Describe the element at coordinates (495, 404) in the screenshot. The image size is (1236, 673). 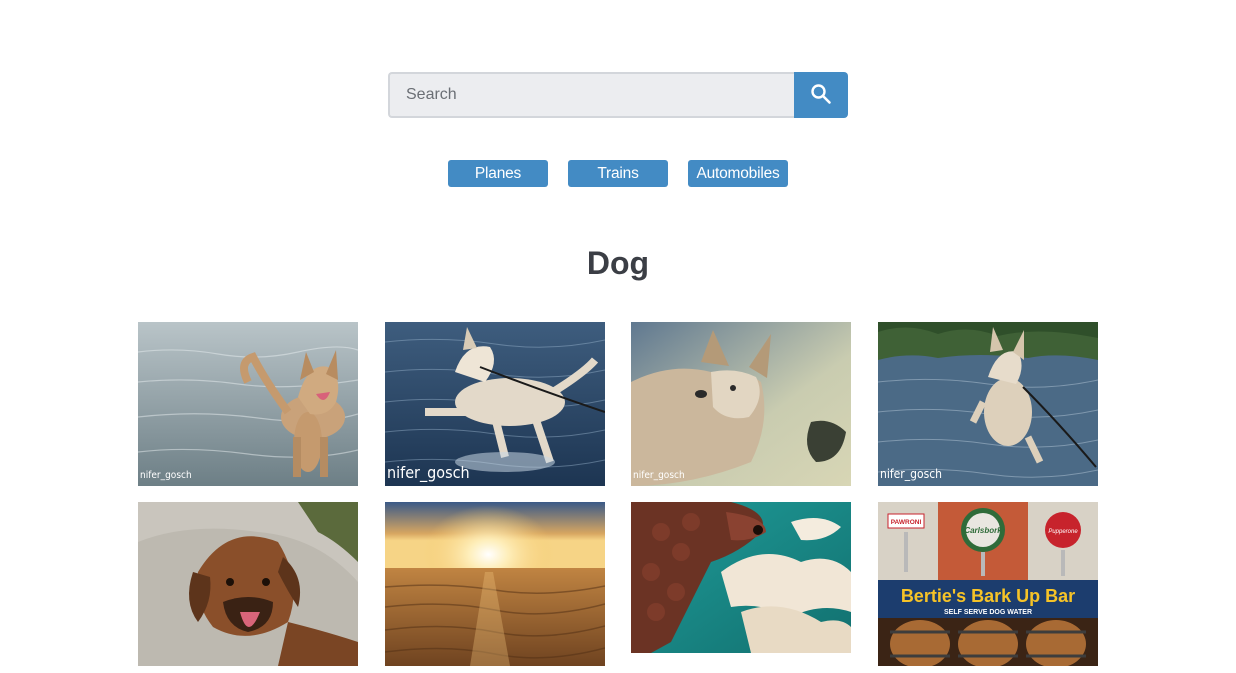
I see `gallery-image-2: nifer_gosch` at that location.